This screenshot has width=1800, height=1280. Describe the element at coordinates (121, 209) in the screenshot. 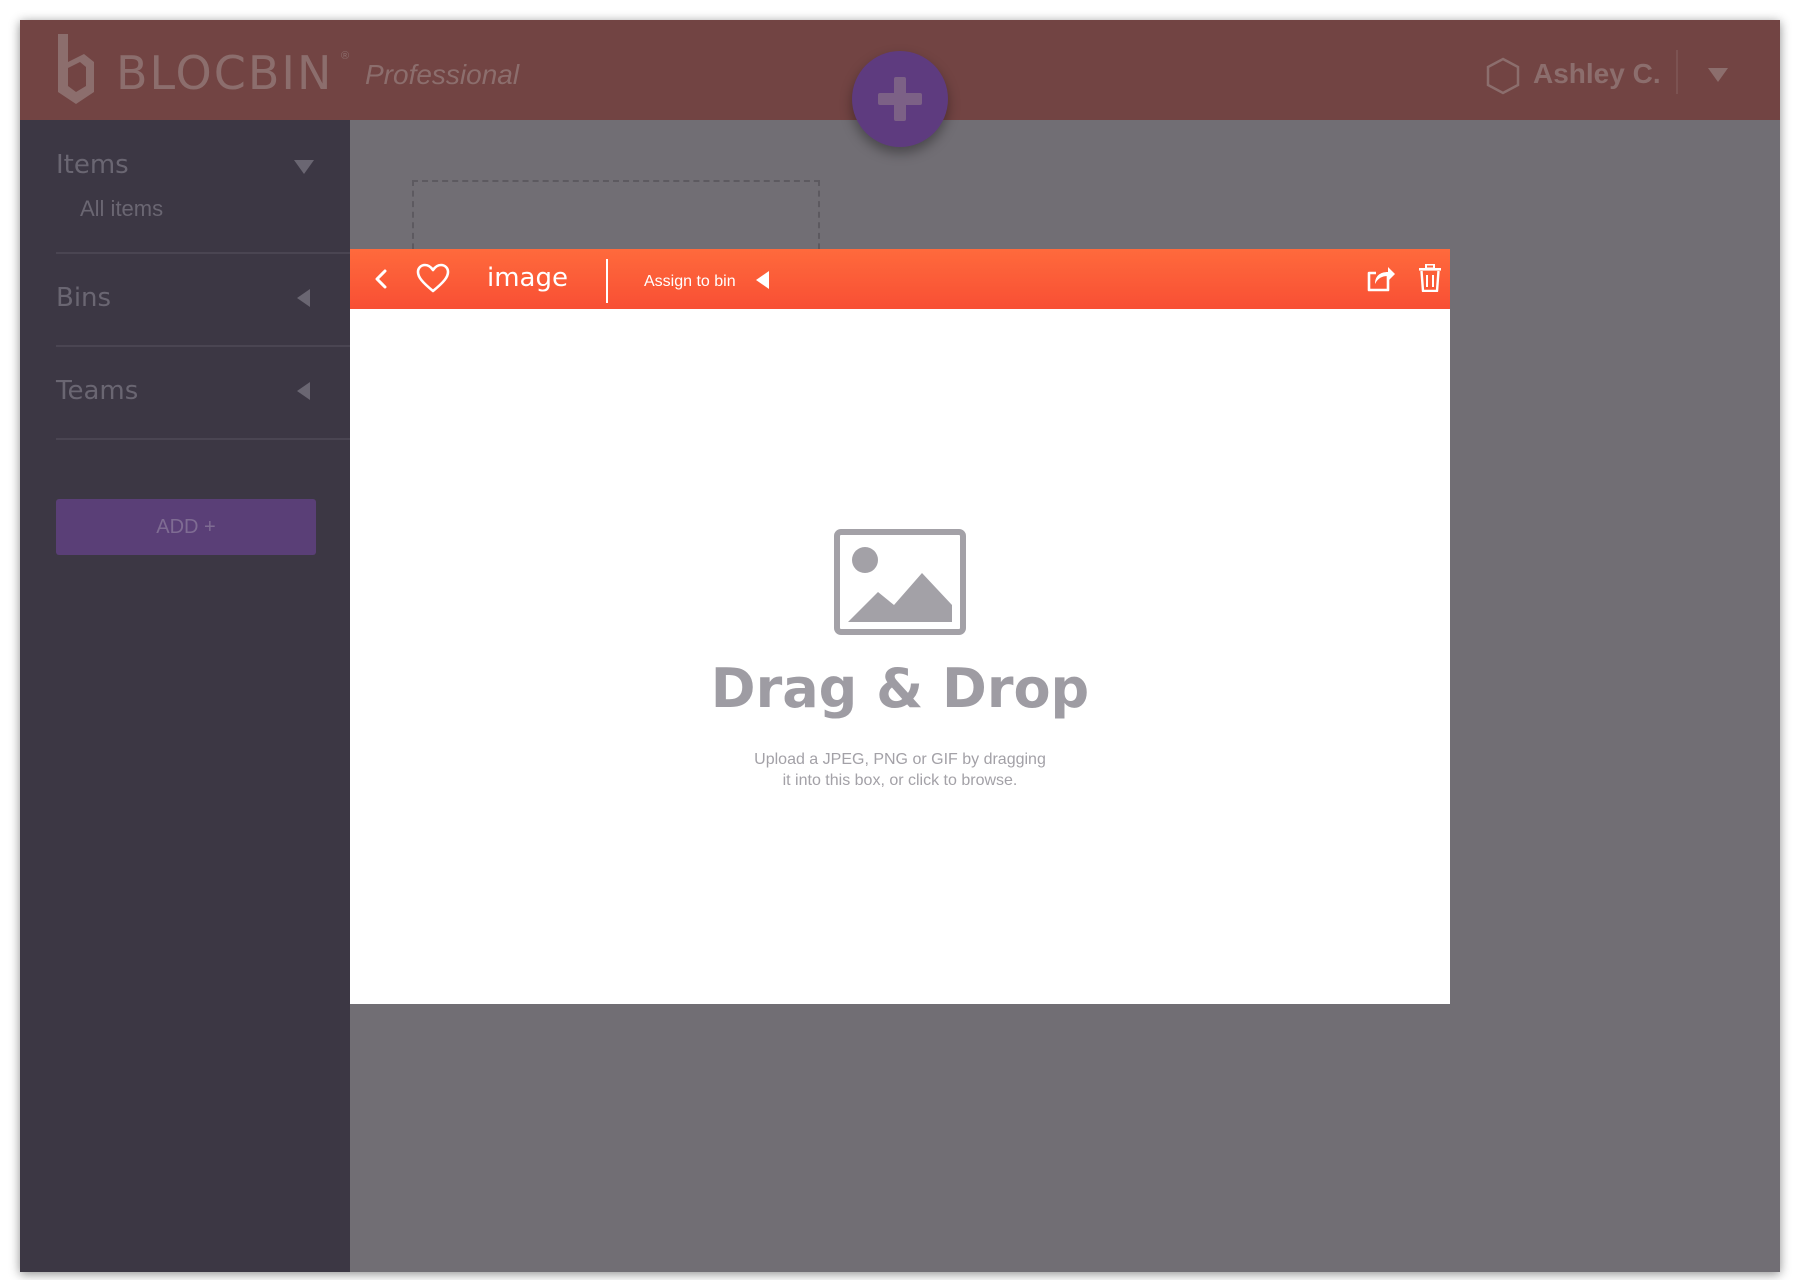

I see `sidebar-subitem-all-items: All items` at that location.